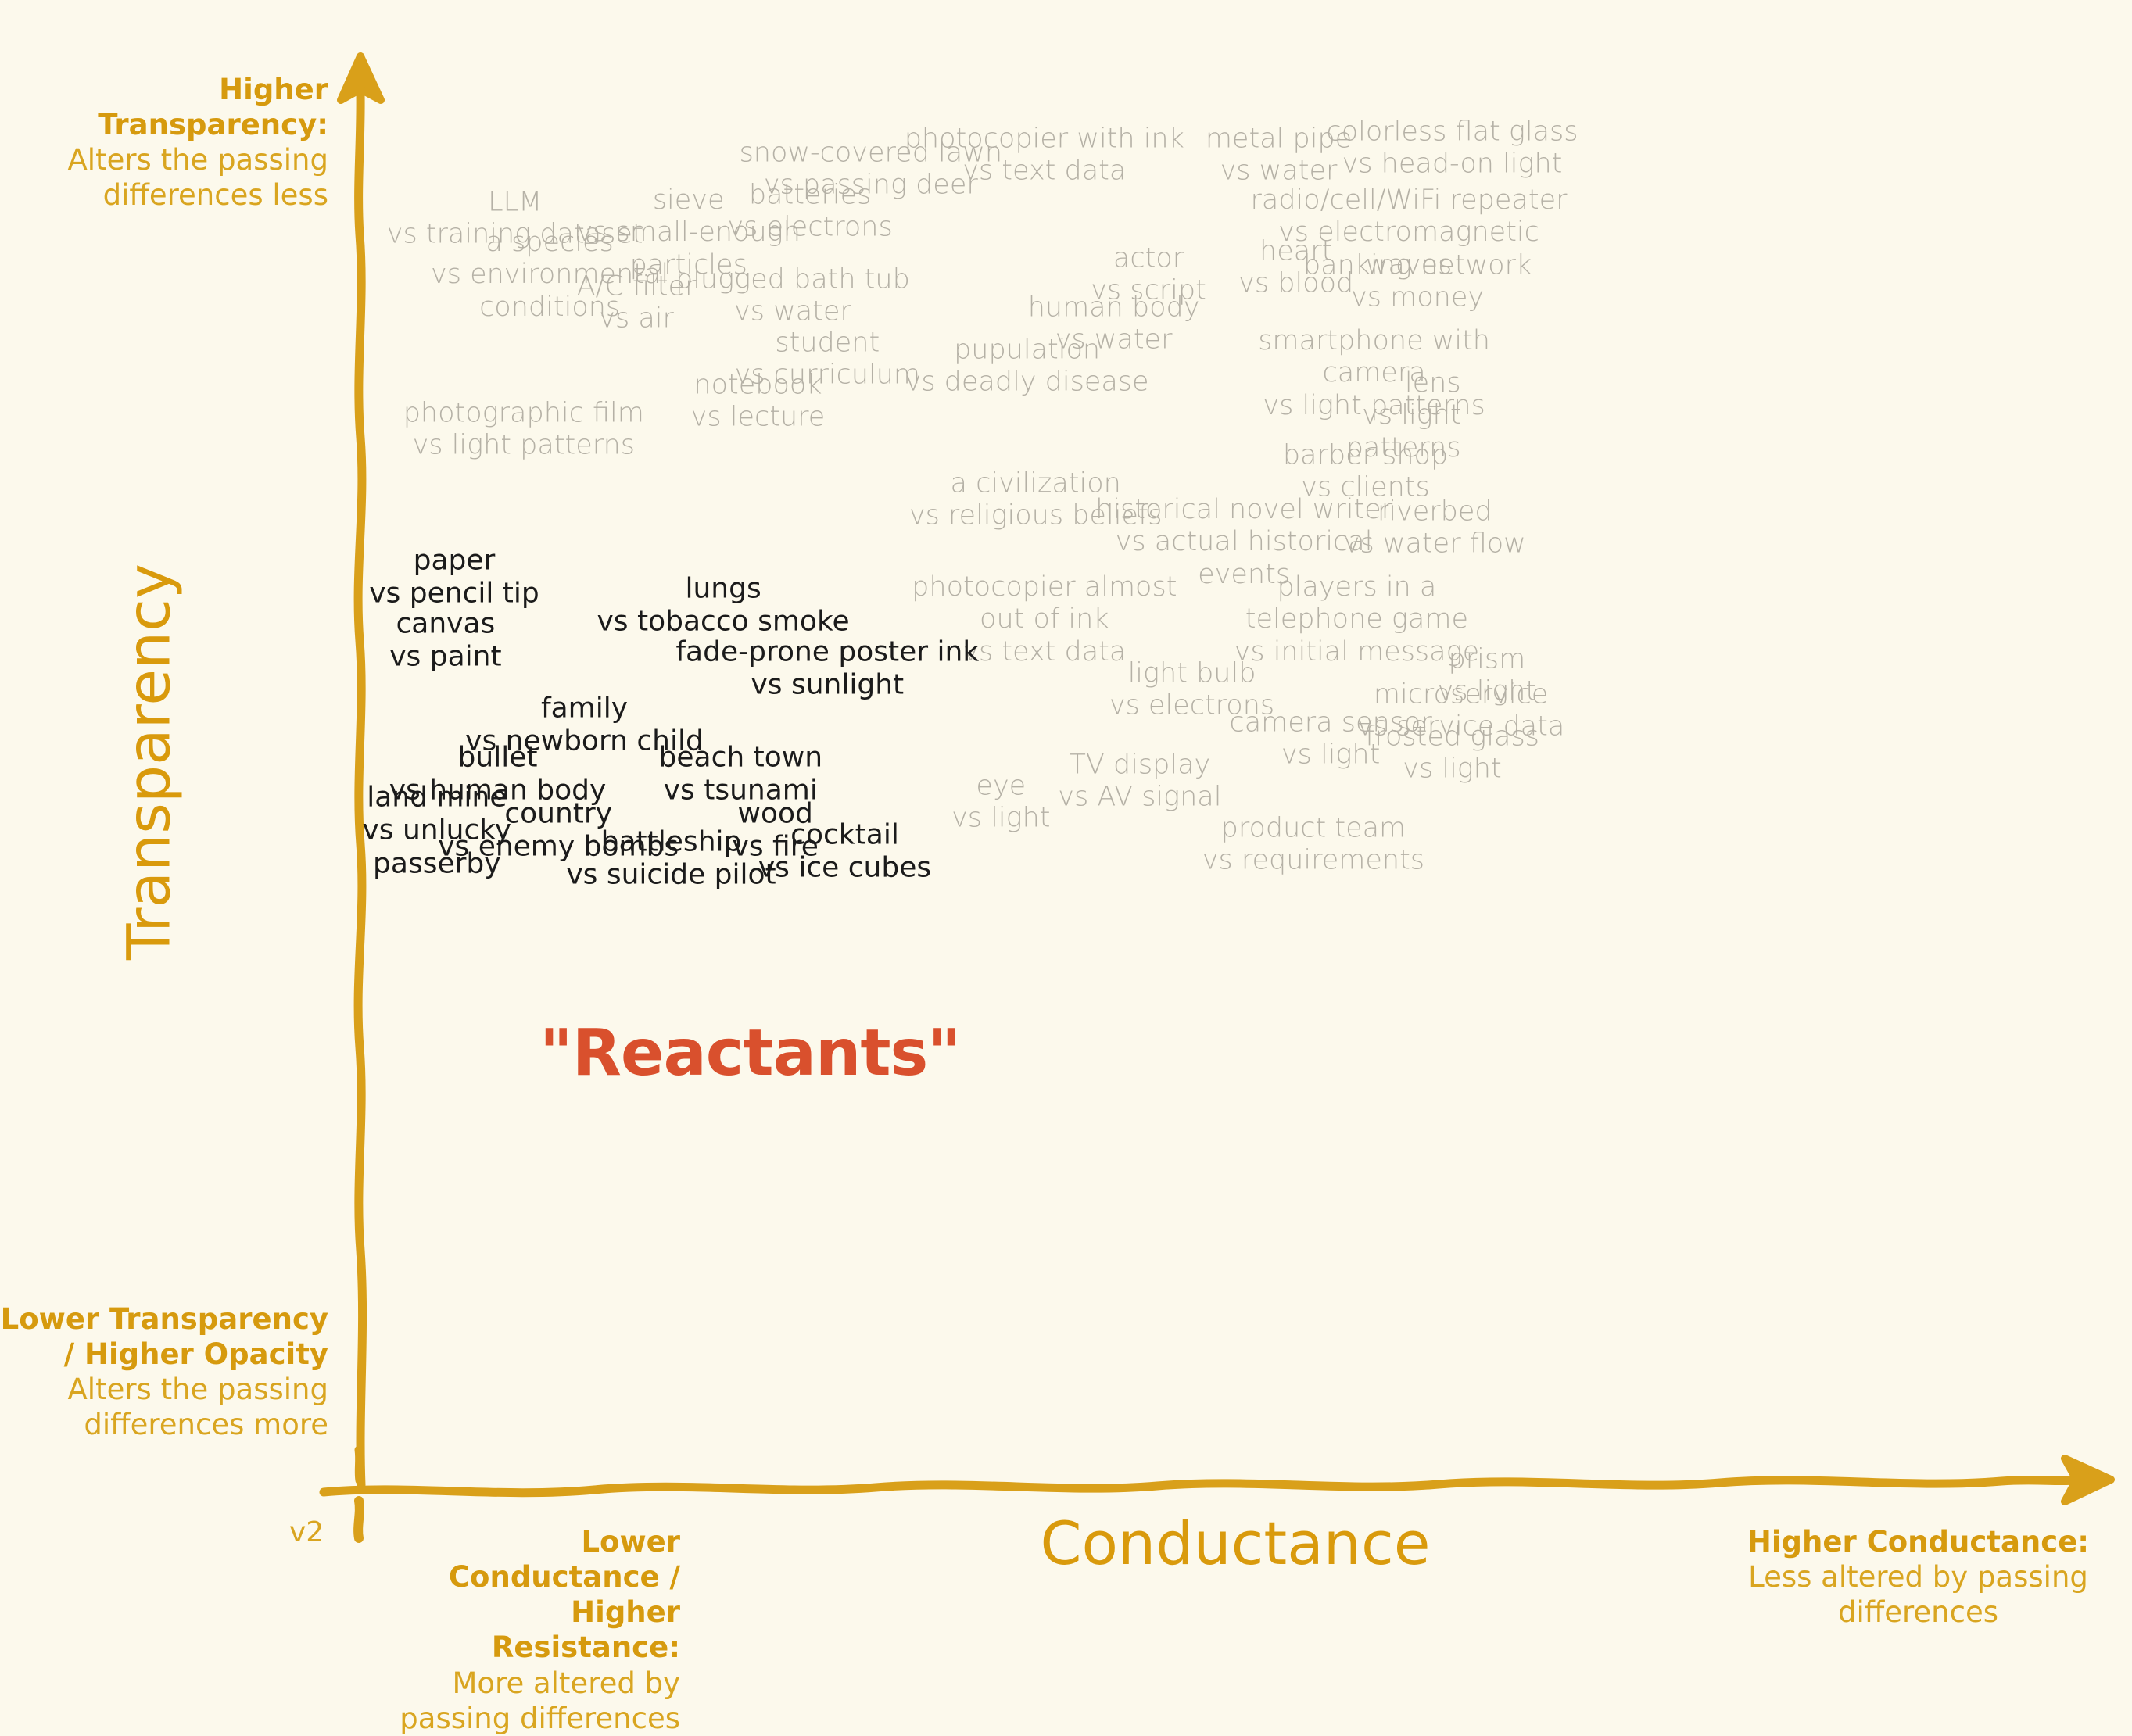 The width and height of the screenshot is (2132, 1736). I want to click on x-axis-low-caption-note: More altered by passing differences, so click(540, 1700).